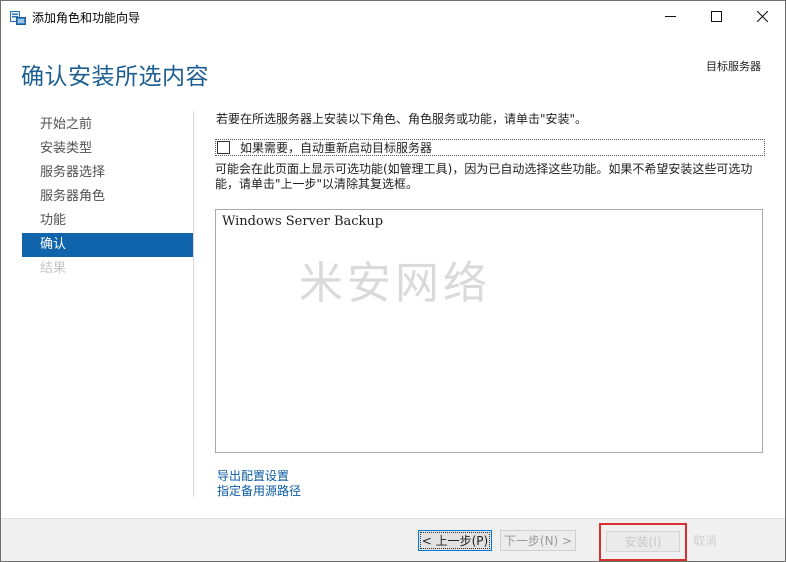  Describe the element at coordinates (455, 540) in the screenshot. I see `previous-button: < 上一步(P)` at that location.